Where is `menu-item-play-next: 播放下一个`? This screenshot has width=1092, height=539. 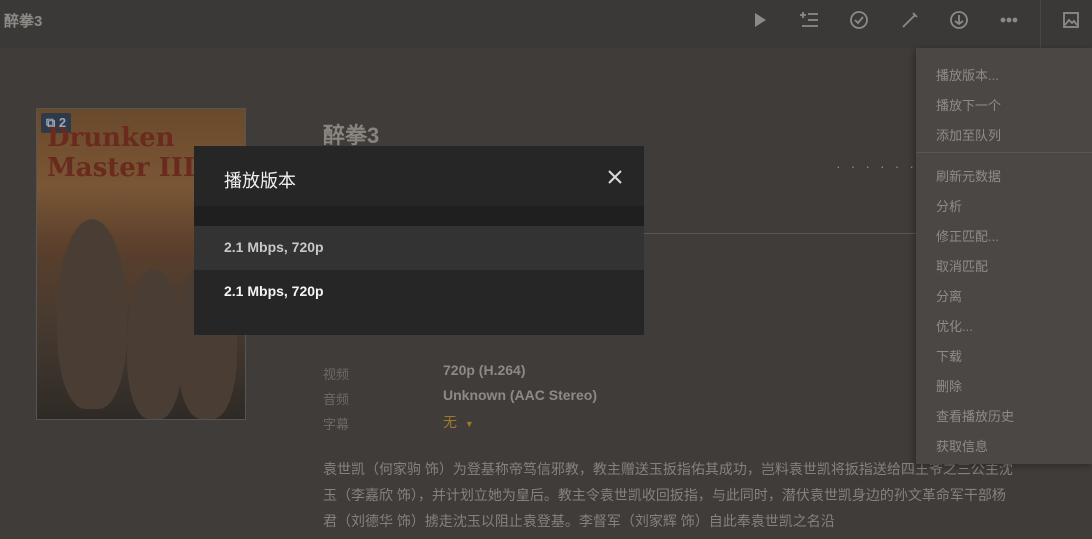 menu-item-play-next: 播放下一个 is located at coordinates (968, 104).